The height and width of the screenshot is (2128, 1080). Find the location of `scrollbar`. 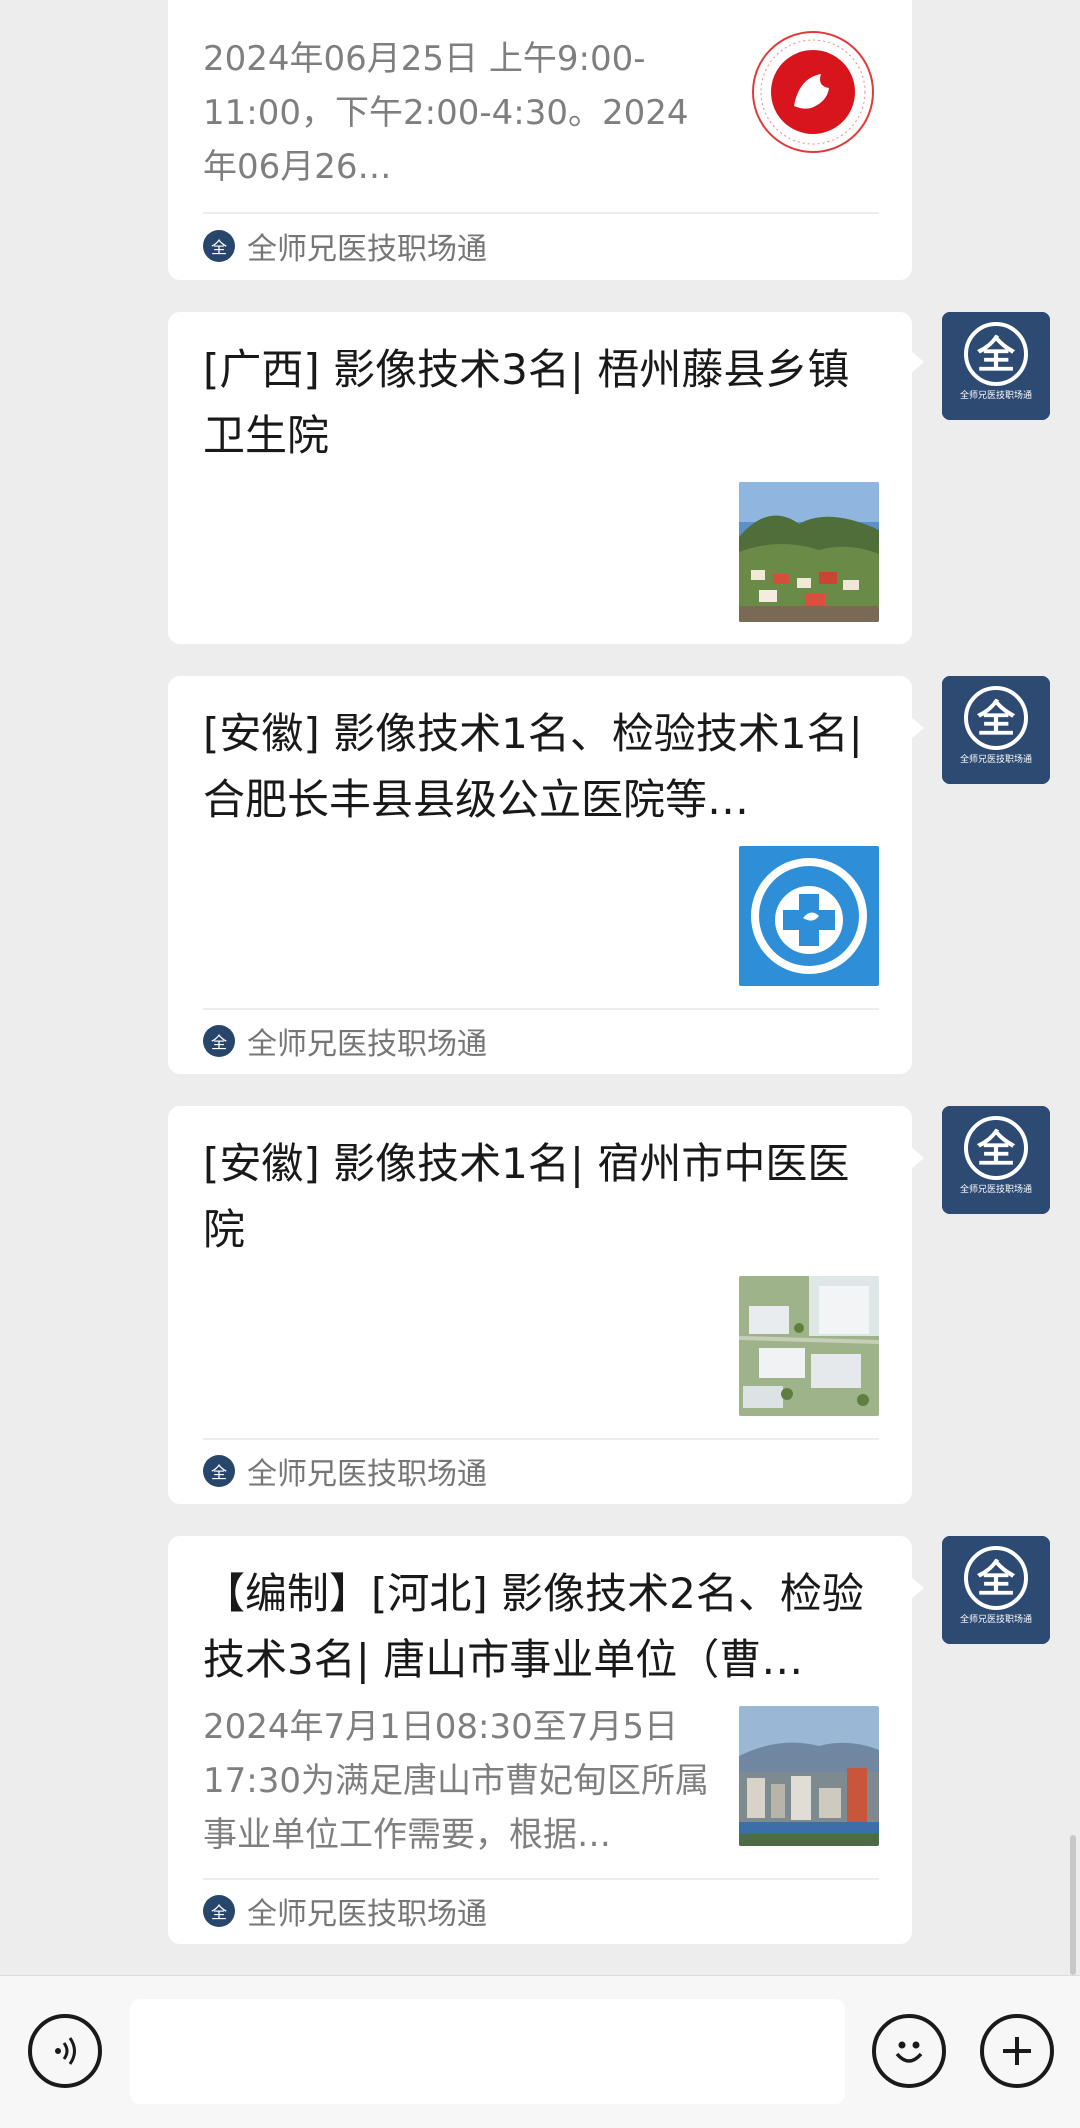

scrollbar is located at coordinates (1073, 1905).